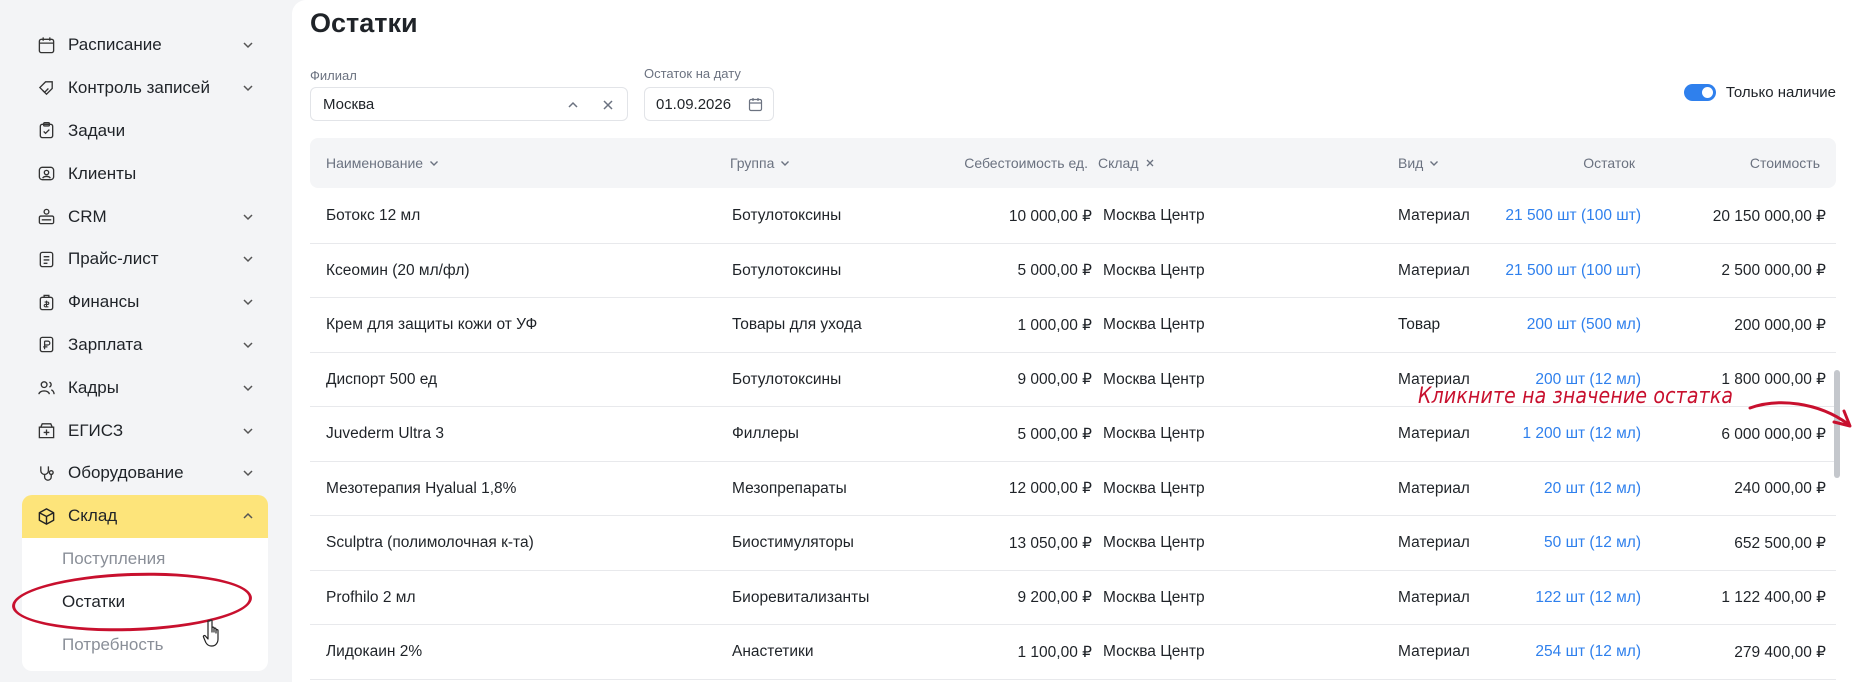 The width and height of the screenshot is (1868, 682). What do you see at coordinates (145, 173) in the screenshot?
I see `sidebar-item-3: Клиенты` at bounding box center [145, 173].